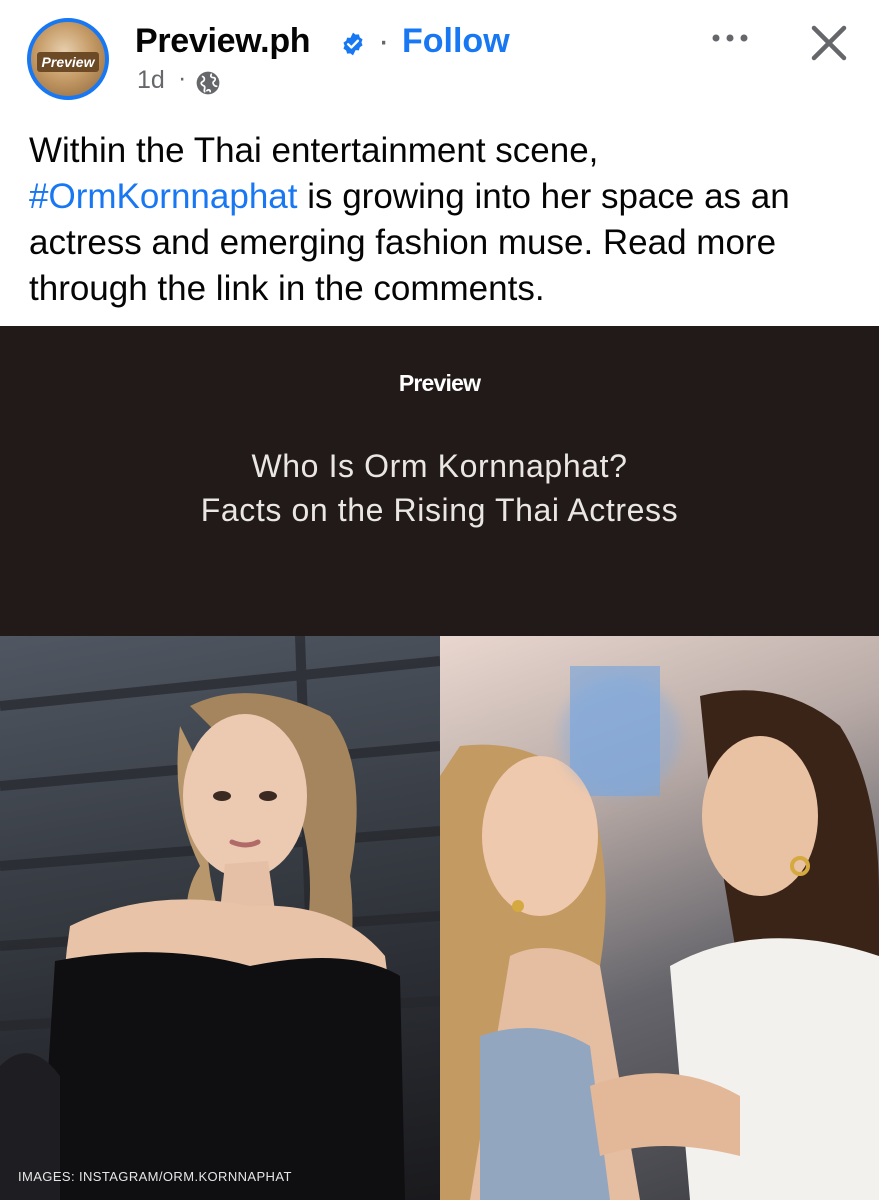 The height and width of the screenshot is (1200, 879). I want to click on post-header: Preview Preview.ph · Follow 1d ·, so click(439, 55).